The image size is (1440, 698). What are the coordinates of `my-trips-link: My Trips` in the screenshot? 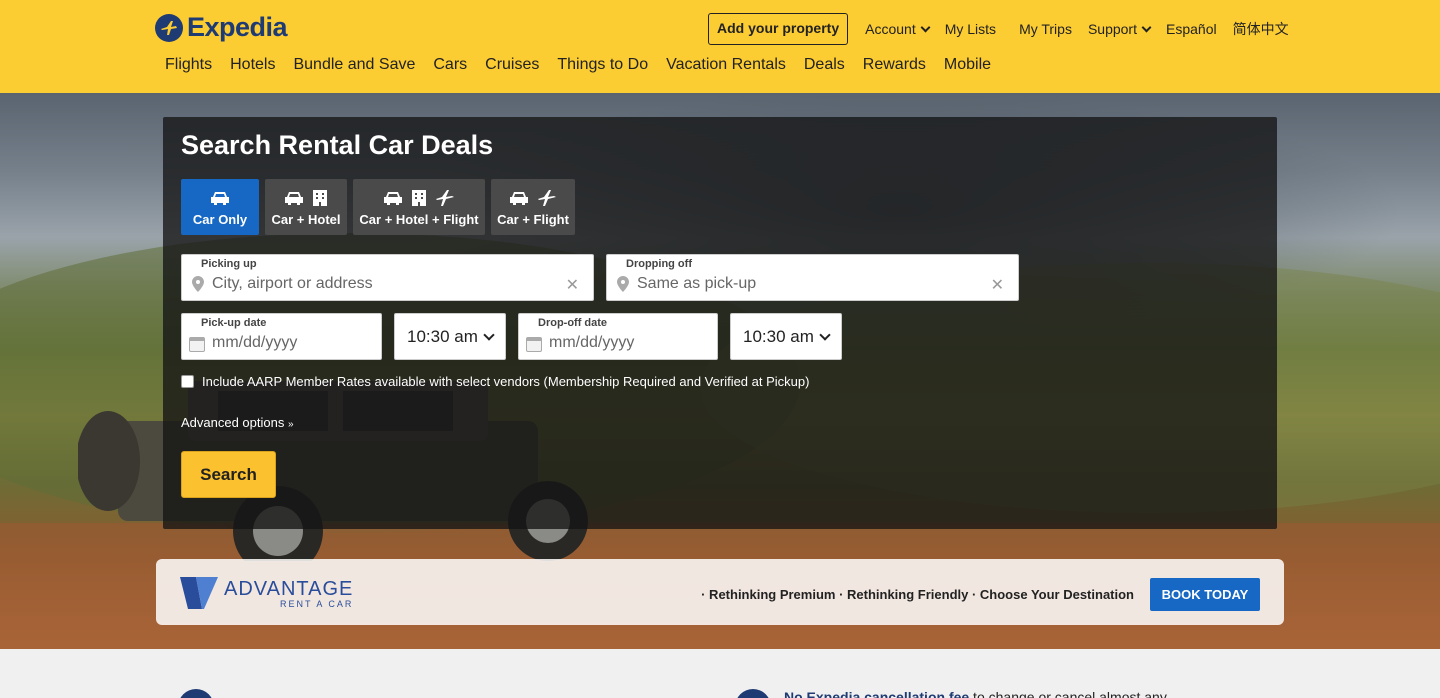 It's located at (1045, 29).